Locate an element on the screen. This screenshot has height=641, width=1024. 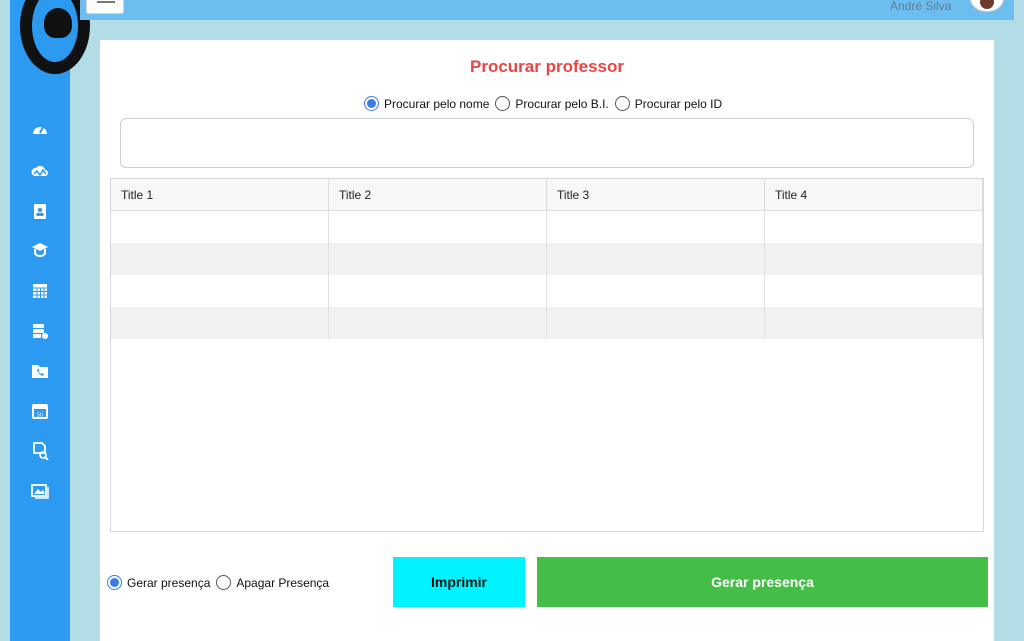
column-header: Title 1 is located at coordinates (220, 194).